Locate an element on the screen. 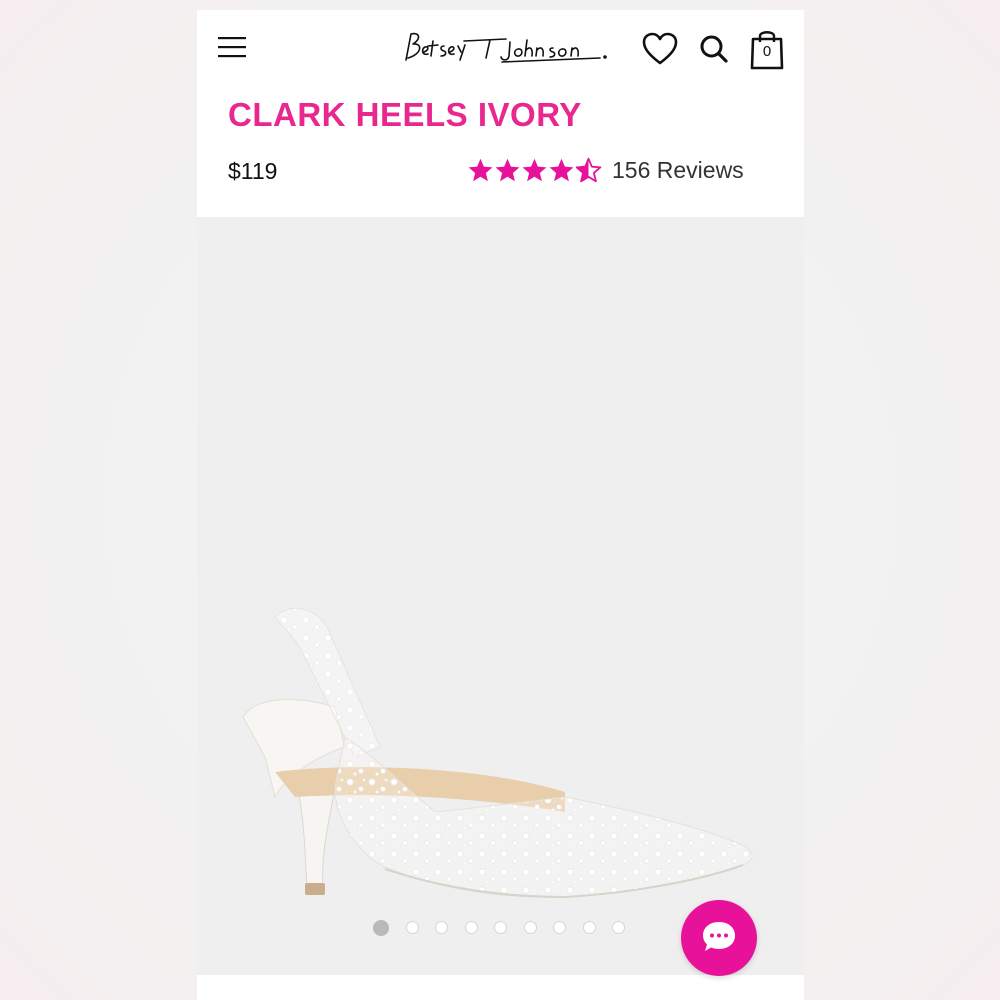 The width and height of the screenshot is (1000, 1000). search-icon is located at coordinates (714, 49).